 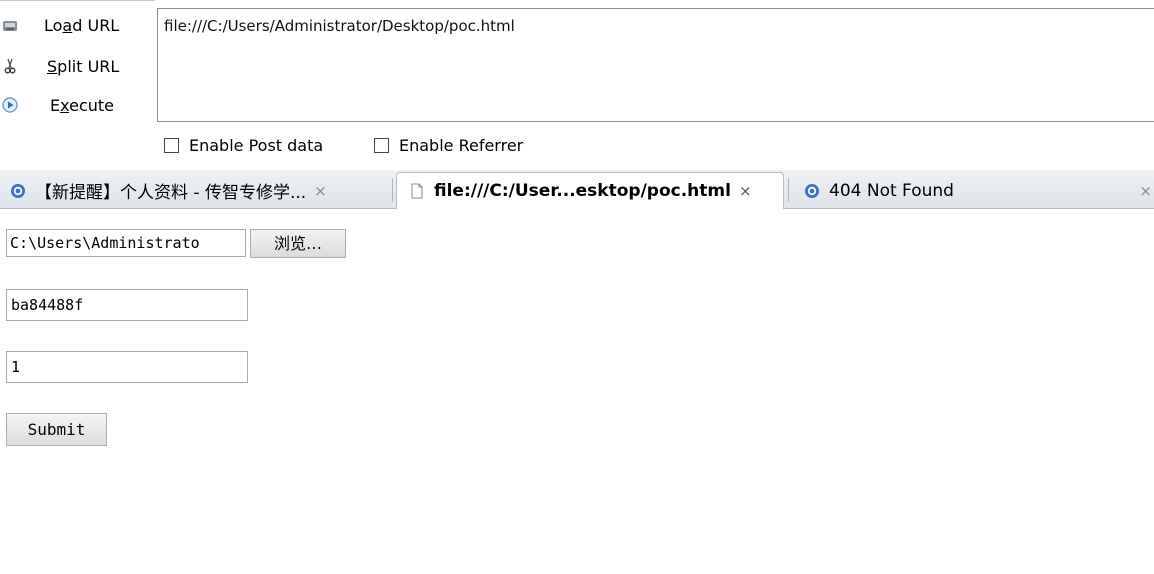 What do you see at coordinates (10, 26) in the screenshot?
I see `load-url-icon` at bounding box center [10, 26].